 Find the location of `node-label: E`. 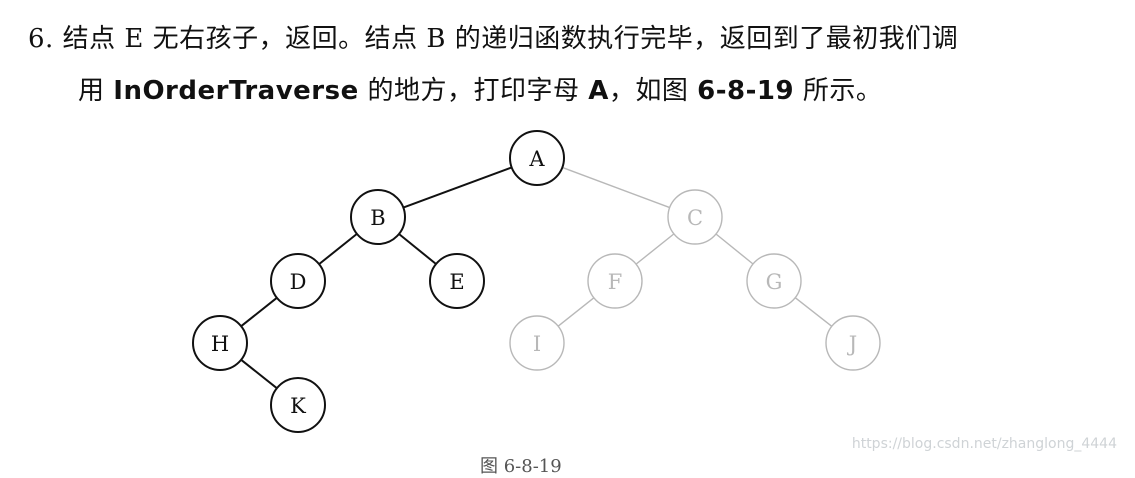

node-label: E is located at coordinates (456, 282).